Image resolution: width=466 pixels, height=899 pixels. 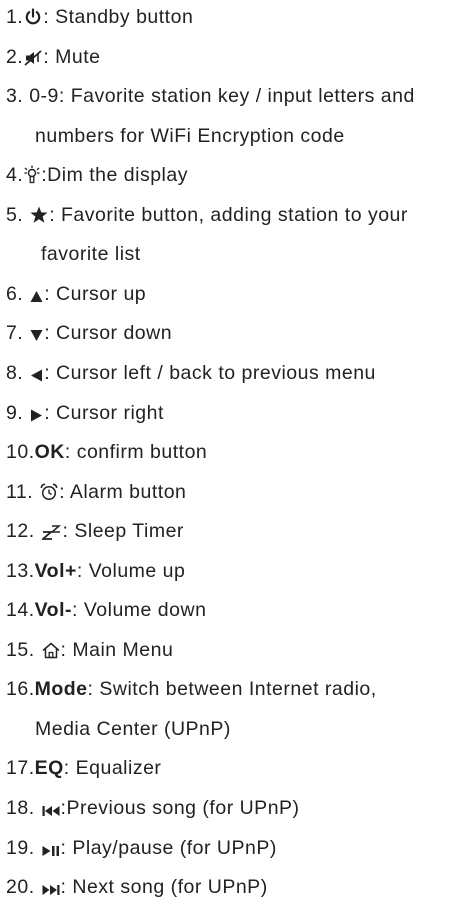 What do you see at coordinates (117, 649) in the screenshot?
I see `item-text: : Main Menu` at bounding box center [117, 649].